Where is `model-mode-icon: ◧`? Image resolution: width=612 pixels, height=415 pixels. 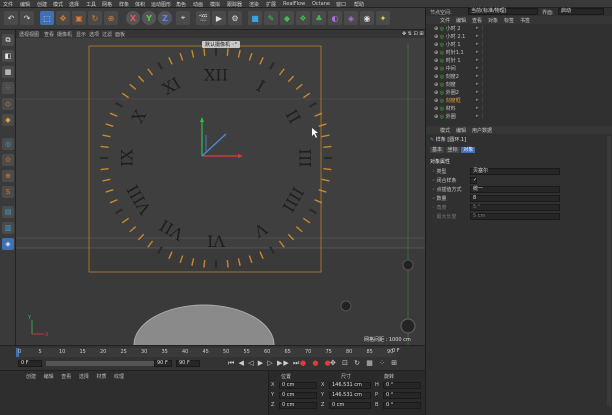 model-mode-icon: ◧ is located at coordinates (8, 56).